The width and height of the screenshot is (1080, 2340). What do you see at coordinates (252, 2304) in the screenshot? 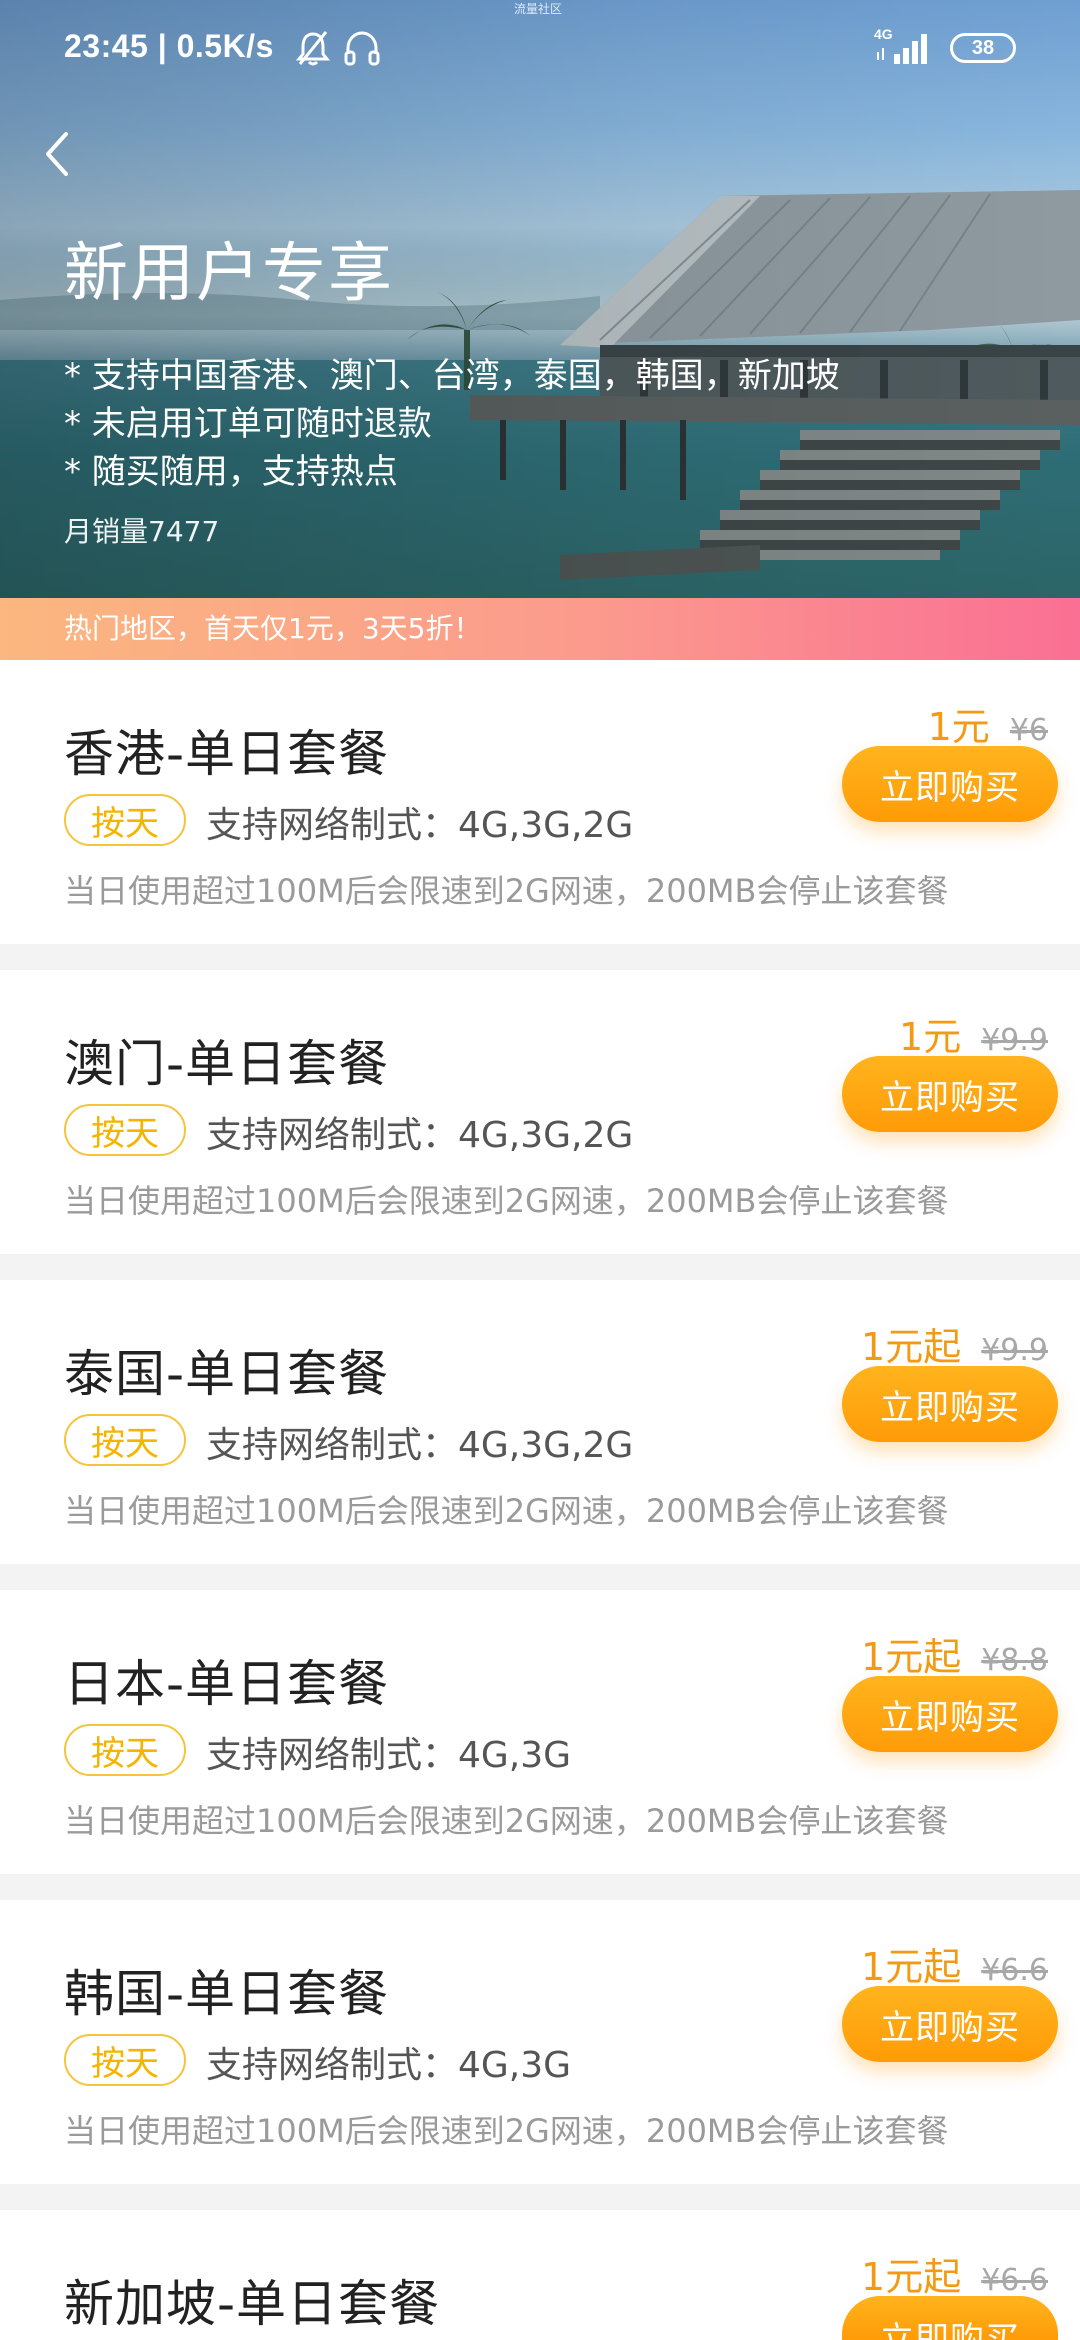
I see `package-title: 新加坡-单日套餐` at bounding box center [252, 2304].